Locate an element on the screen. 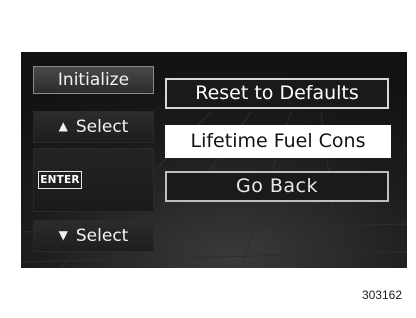  select-up-label: Select is located at coordinates (102, 127).